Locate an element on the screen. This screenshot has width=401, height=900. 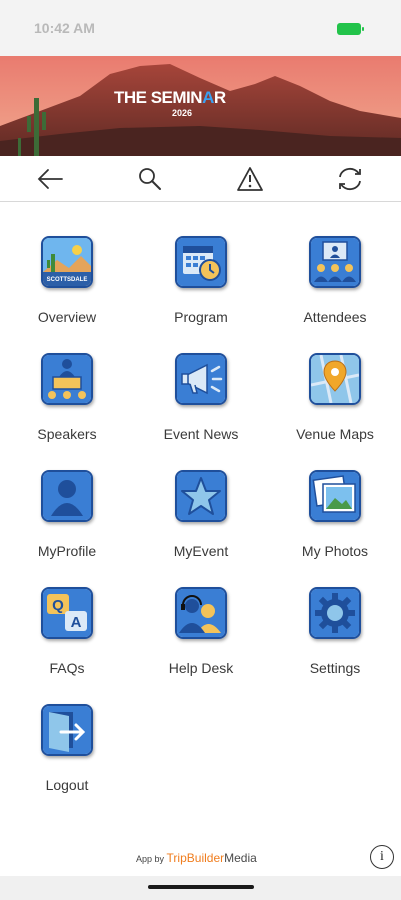
menu-tile-my-photos: My Photos is located at coordinates (334, 520).